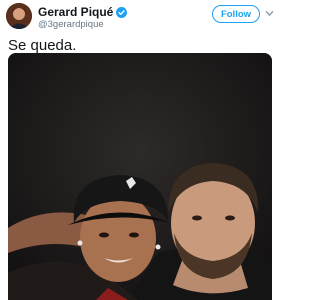 This screenshot has width=320, height=300. What do you see at coordinates (122, 12) in the screenshot?
I see `verified-badge-icon` at bounding box center [122, 12].